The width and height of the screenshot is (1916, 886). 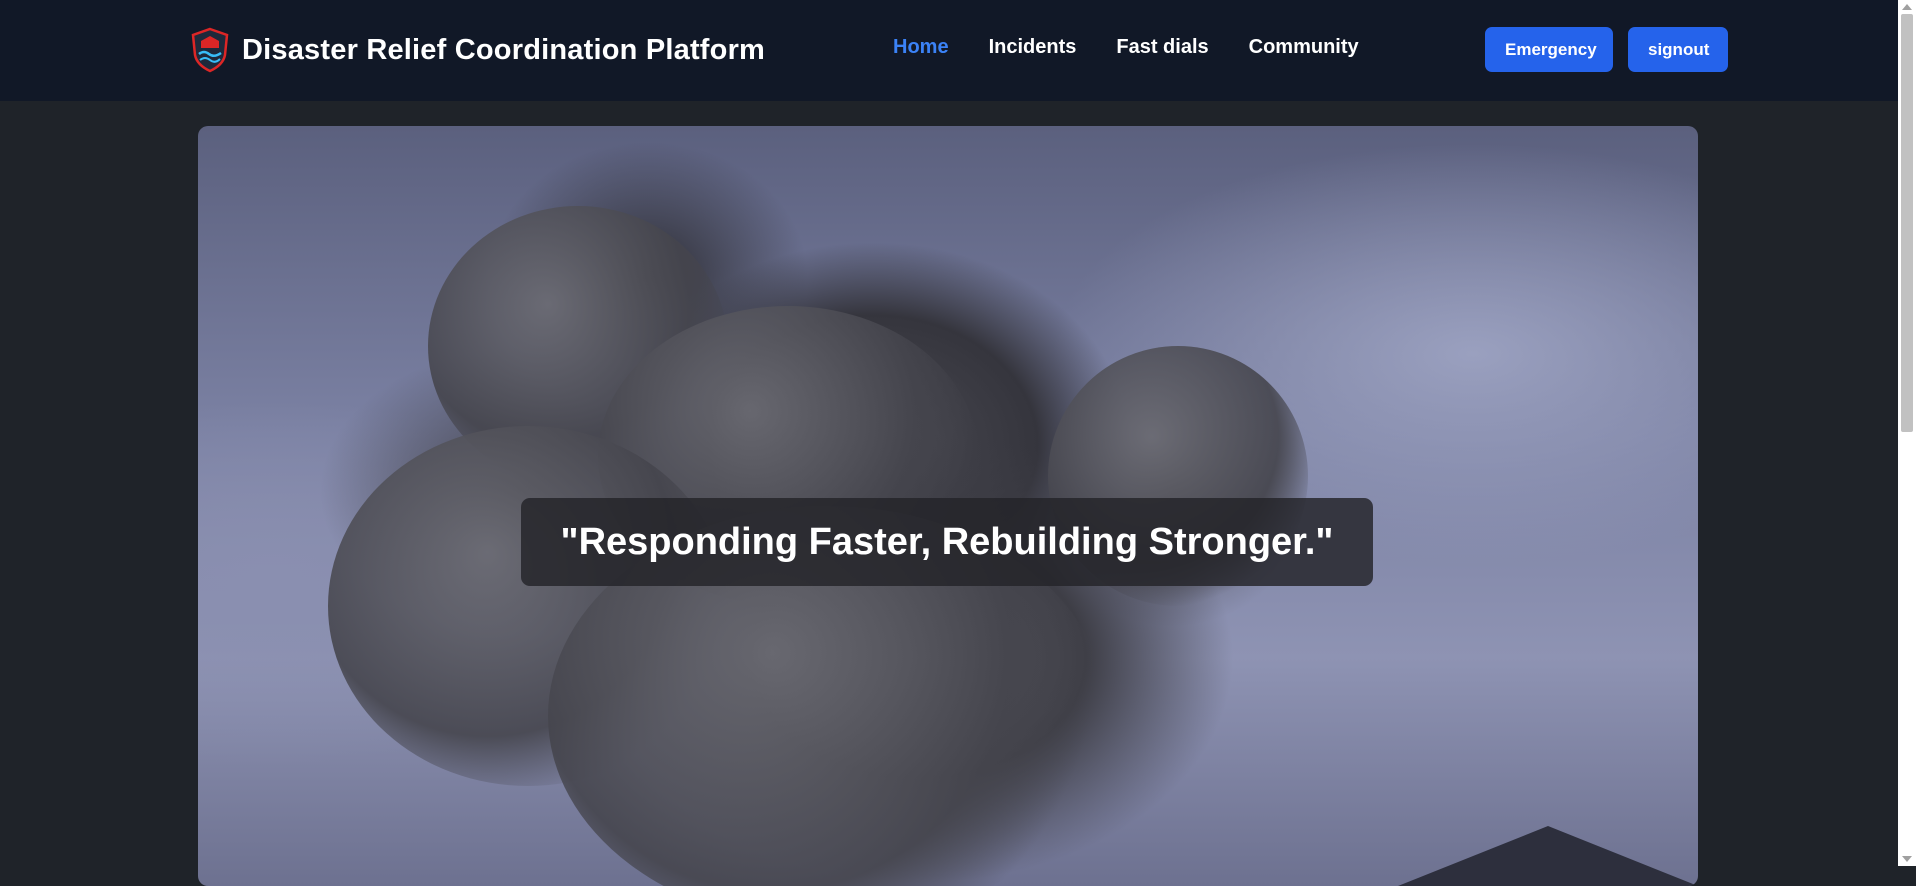 What do you see at coordinates (1907, 859) in the screenshot?
I see `scroll-down-icon` at bounding box center [1907, 859].